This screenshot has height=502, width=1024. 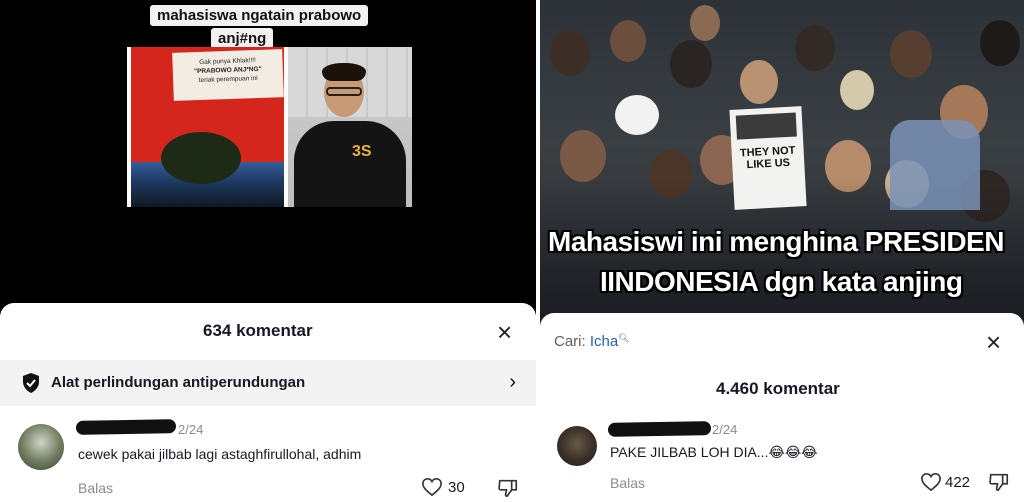 What do you see at coordinates (766, 126) in the screenshot?
I see `sign-photos` at bounding box center [766, 126].